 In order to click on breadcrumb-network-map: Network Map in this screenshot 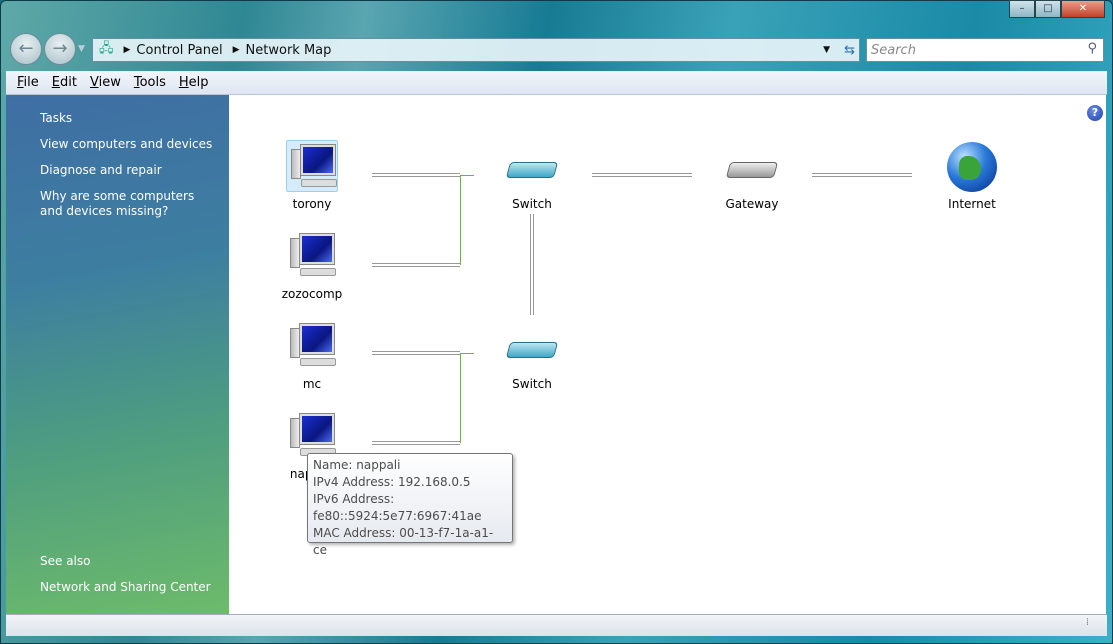, I will do `click(289, 50)`.